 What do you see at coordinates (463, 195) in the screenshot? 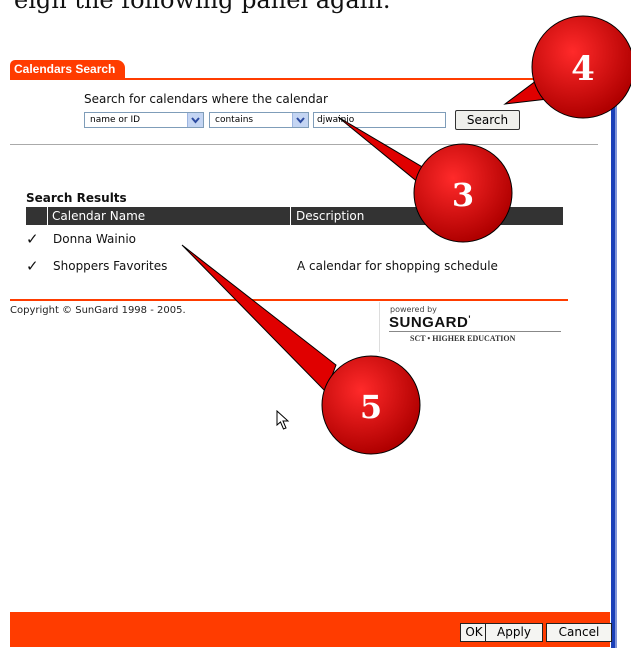
I see `callout-3-label: 3` at bounding box center [463, 195].